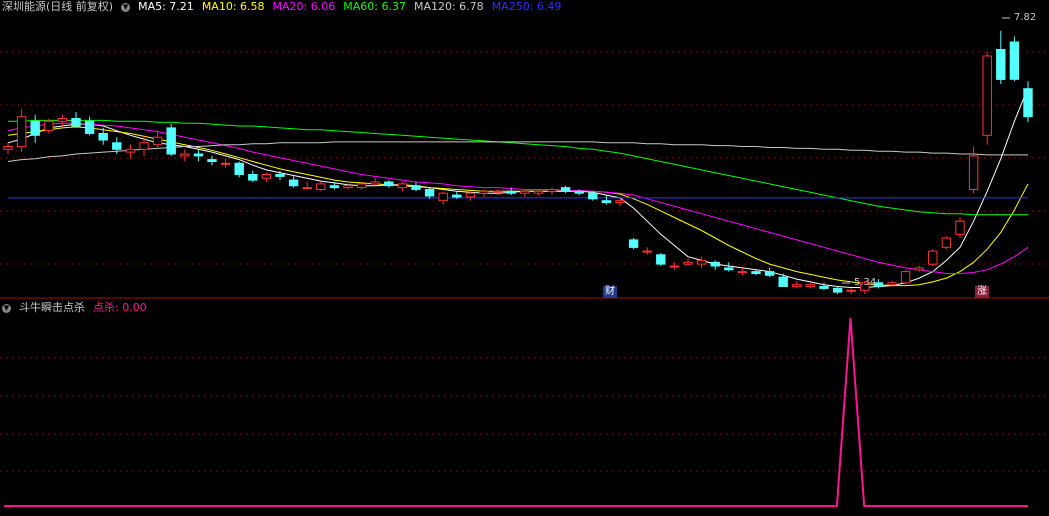 Image resolution: width=1049 pixels, height=516 pixels. What do you see at coordinates (374, 6) in the screenshot?
I see `ma60-label: MA60: 6.37` at bounding box center [374, 6].